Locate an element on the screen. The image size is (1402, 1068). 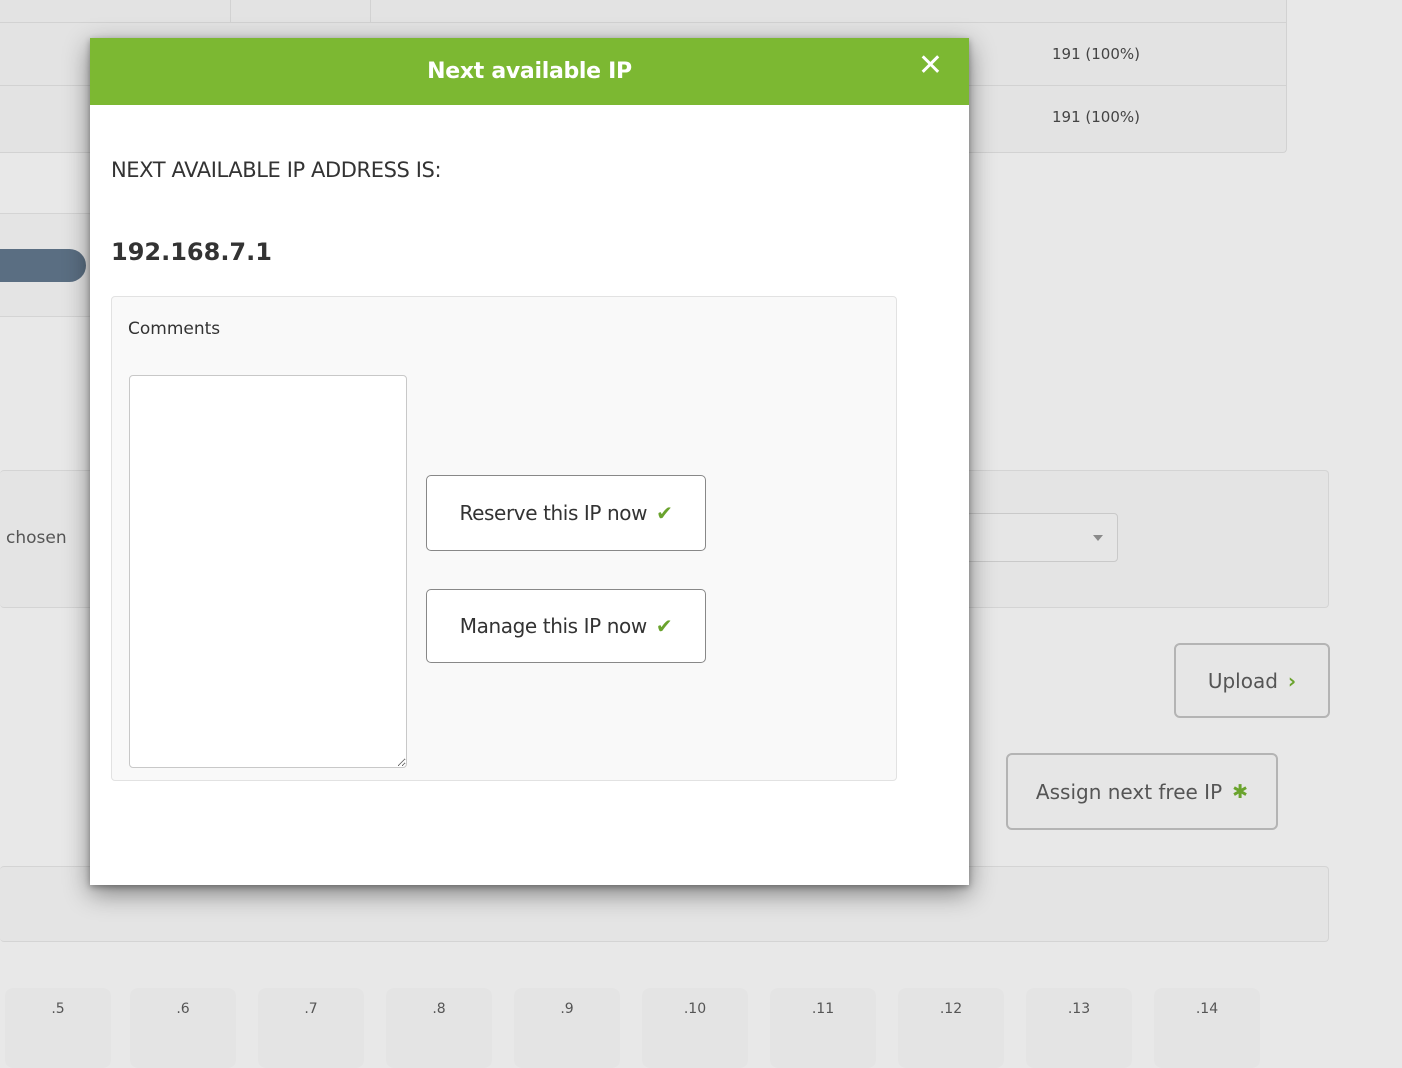
upload-button: Upload › is located at coordinates (1252, 680).